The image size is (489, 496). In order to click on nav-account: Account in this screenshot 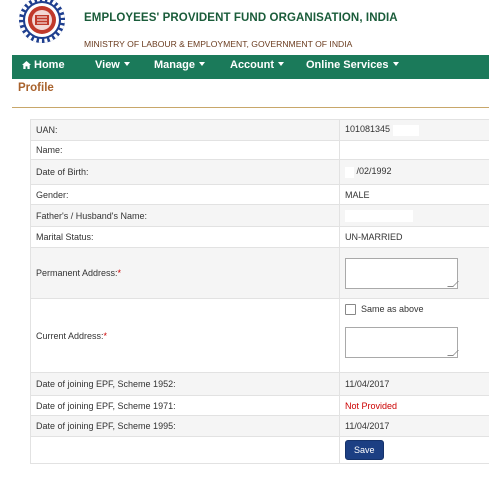, I will do `click(257, 65)`.